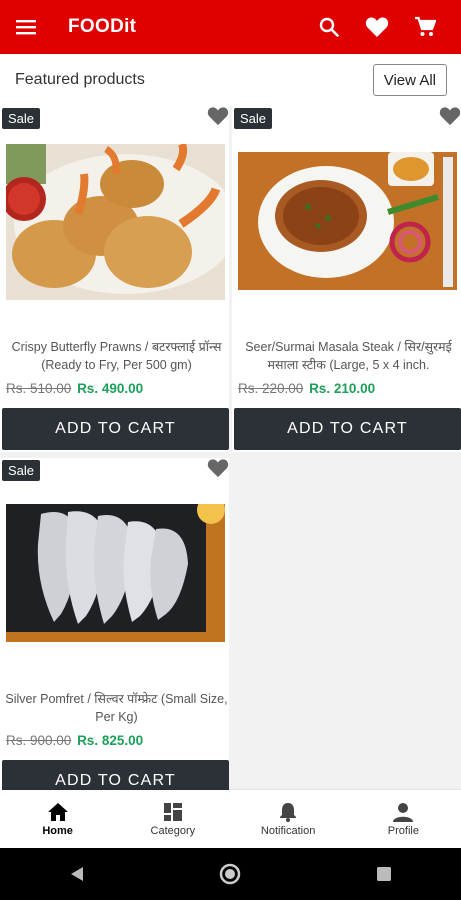  I want to click on sale-price: Rs. 210.00, so click(342, 388).